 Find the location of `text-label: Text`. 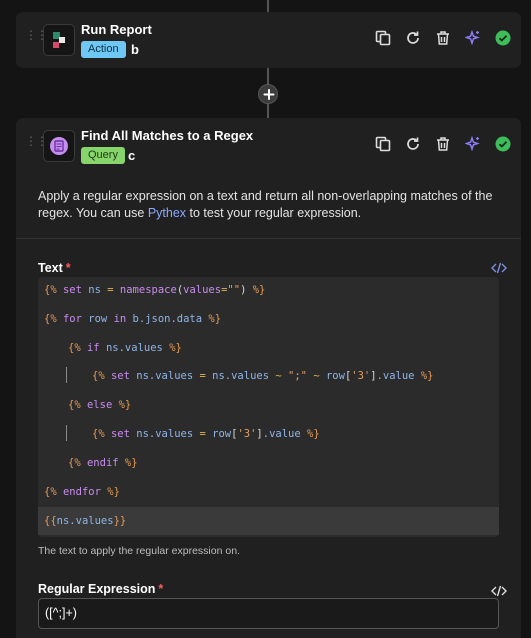

text-label: Text is located at coordinates (50, 268).